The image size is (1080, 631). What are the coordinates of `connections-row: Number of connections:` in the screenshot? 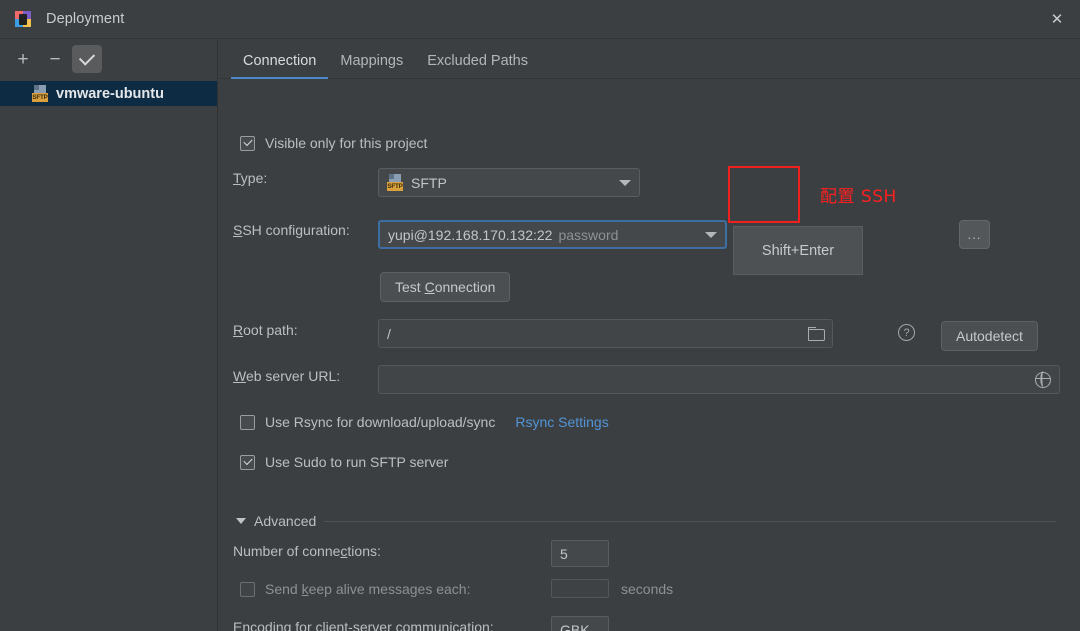 It's located at (307, 551).